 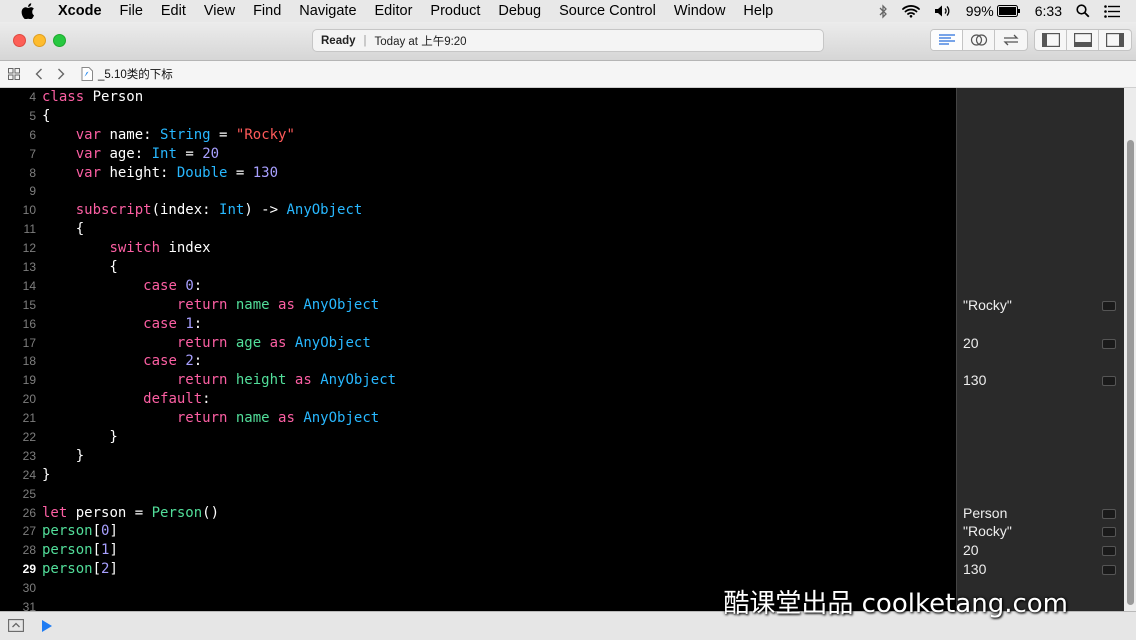 What do you see at coordinates (1040, 305) in the screenshot?
I see `result-row: "Rocky"` at bounding box center [1040, 305].